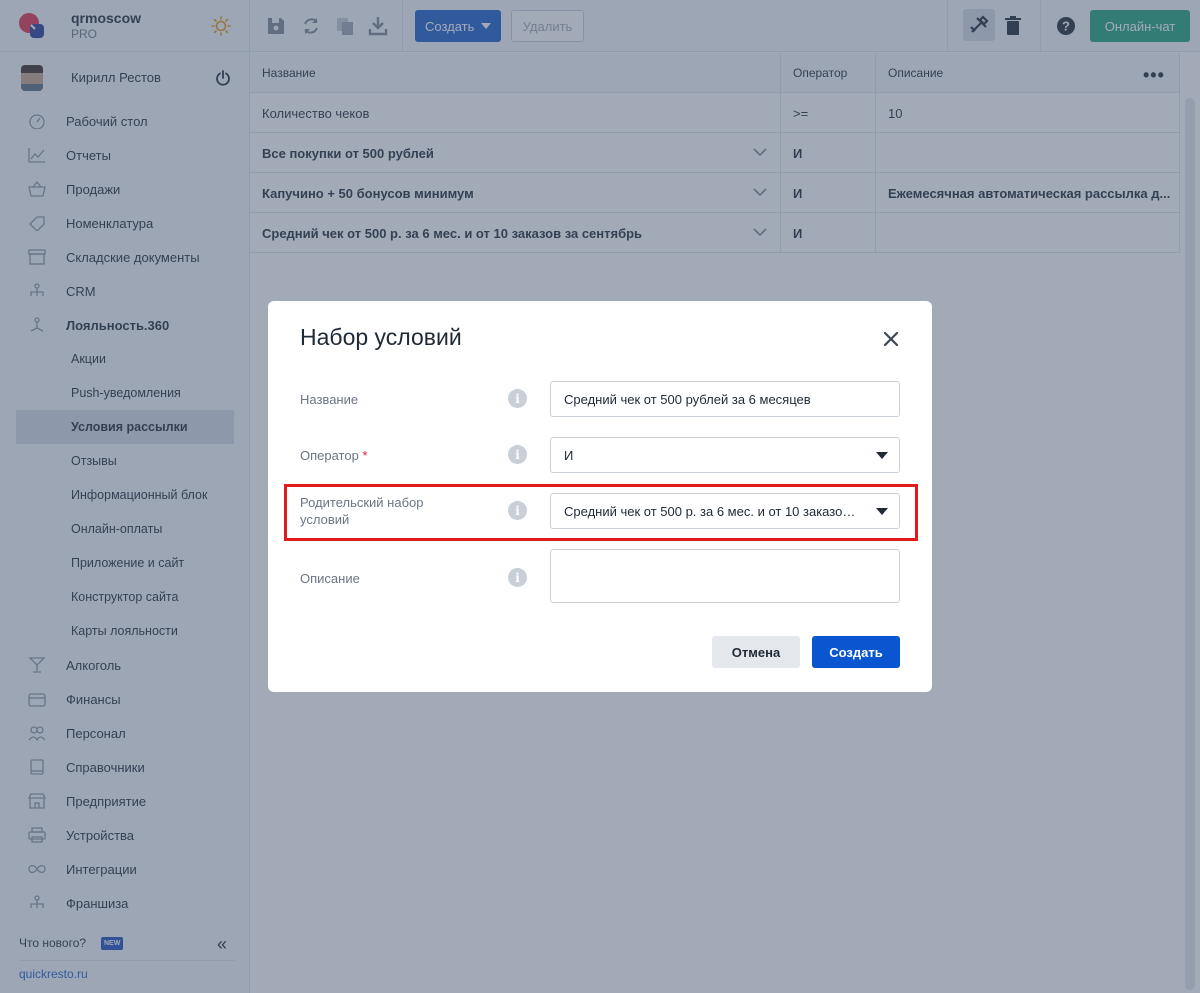 The height and width of the screenshot is (993, 1200). I want to click on field-label-operator: Оператор *, so click(334, 455).